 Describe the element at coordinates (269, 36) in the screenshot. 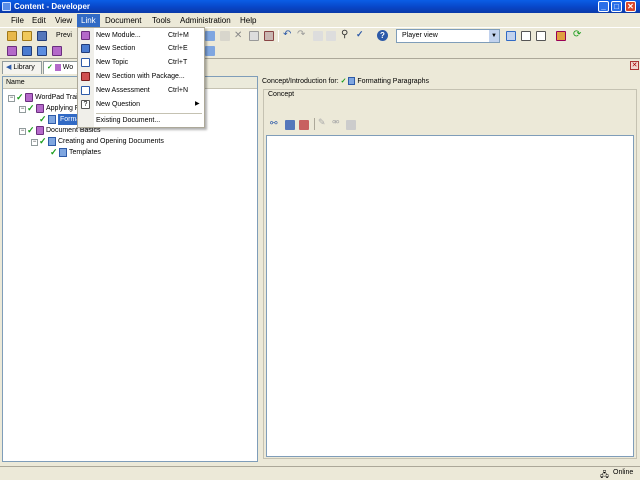

I see `find-icon` at that location.